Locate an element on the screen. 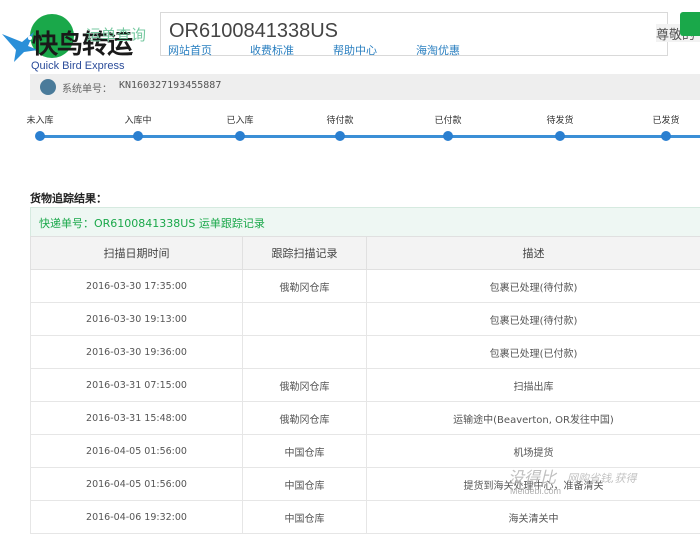  table-header-row: 扫描日期时间 跟踪扫描记录 描述 is located at coordinates (365, 253).